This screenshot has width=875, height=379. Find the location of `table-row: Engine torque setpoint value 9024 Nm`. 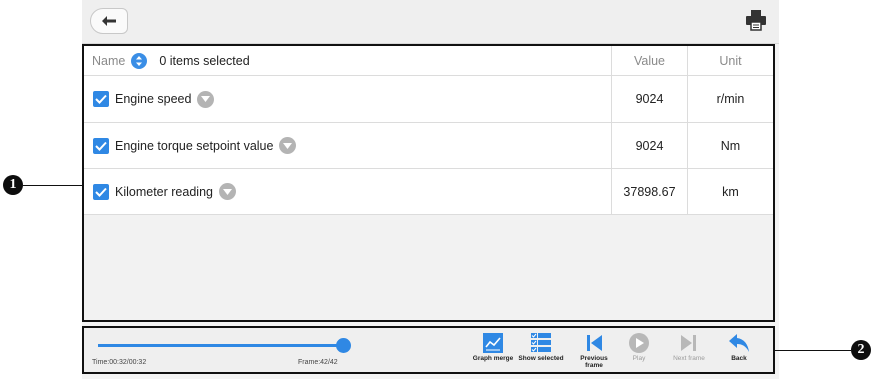

table-row: Engine torque setpoint value 9024 Nm is located at coordinates (428, 146).